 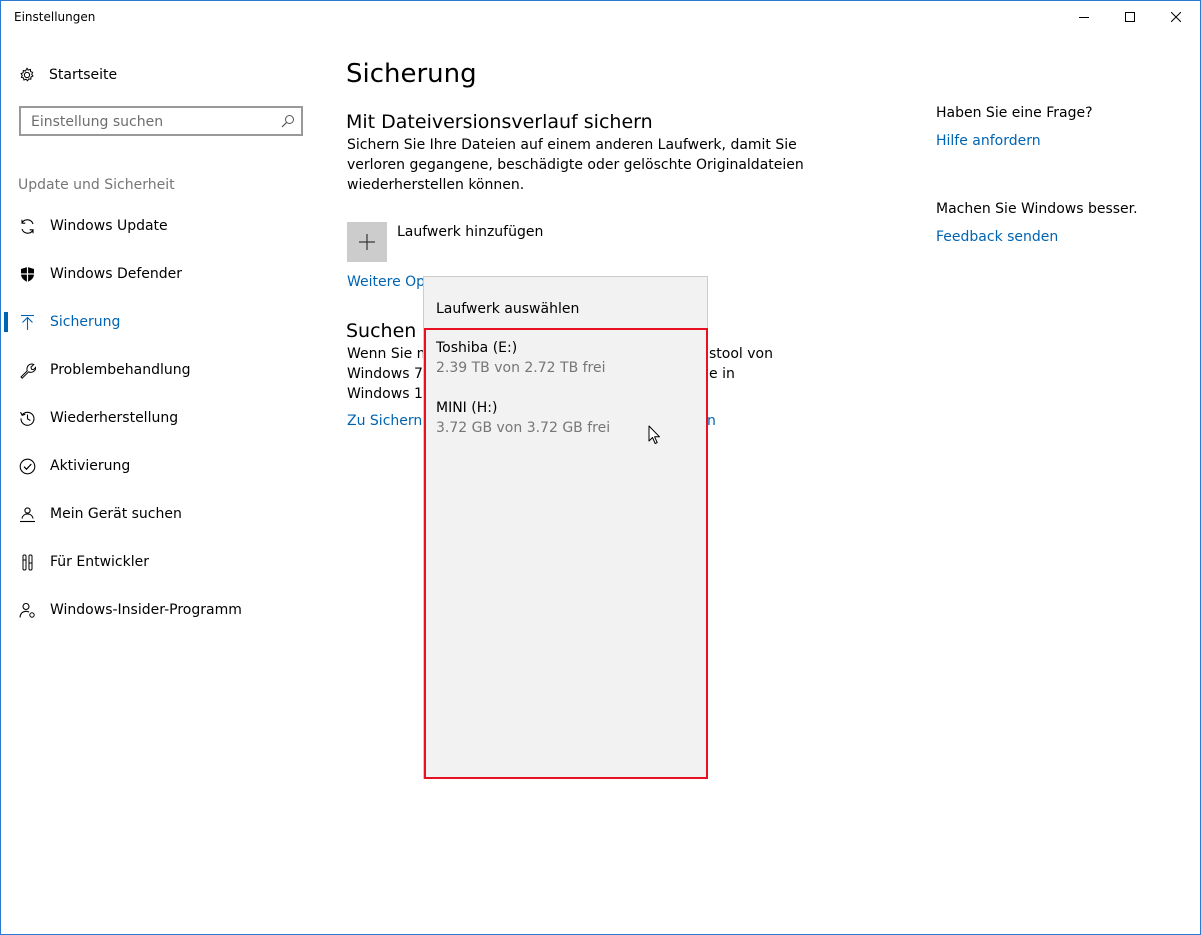 What do you see at coordinates (27, 418) in the screenshot?
I see `history-icon` at bounding box center [27, 418].